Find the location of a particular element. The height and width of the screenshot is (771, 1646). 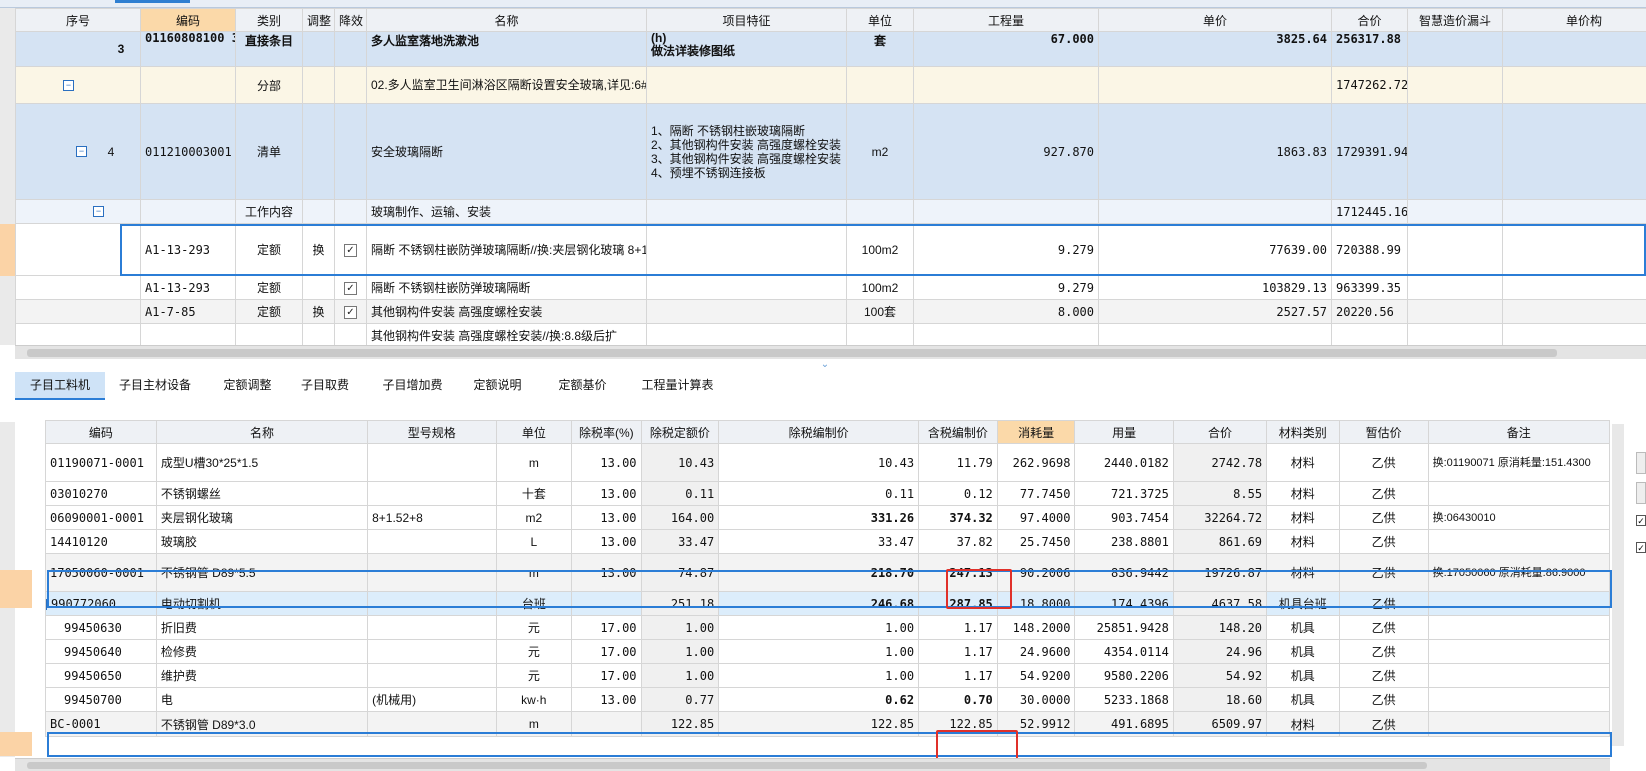

col-header-consumption: 消耗量 is located at coordinates (1036, 432).